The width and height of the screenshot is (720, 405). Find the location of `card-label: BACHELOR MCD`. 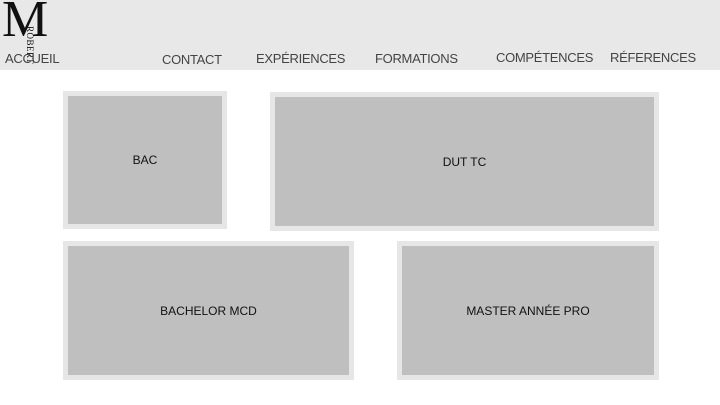

card-label: BACHELOR MCD is located at coordinates (208, 310).